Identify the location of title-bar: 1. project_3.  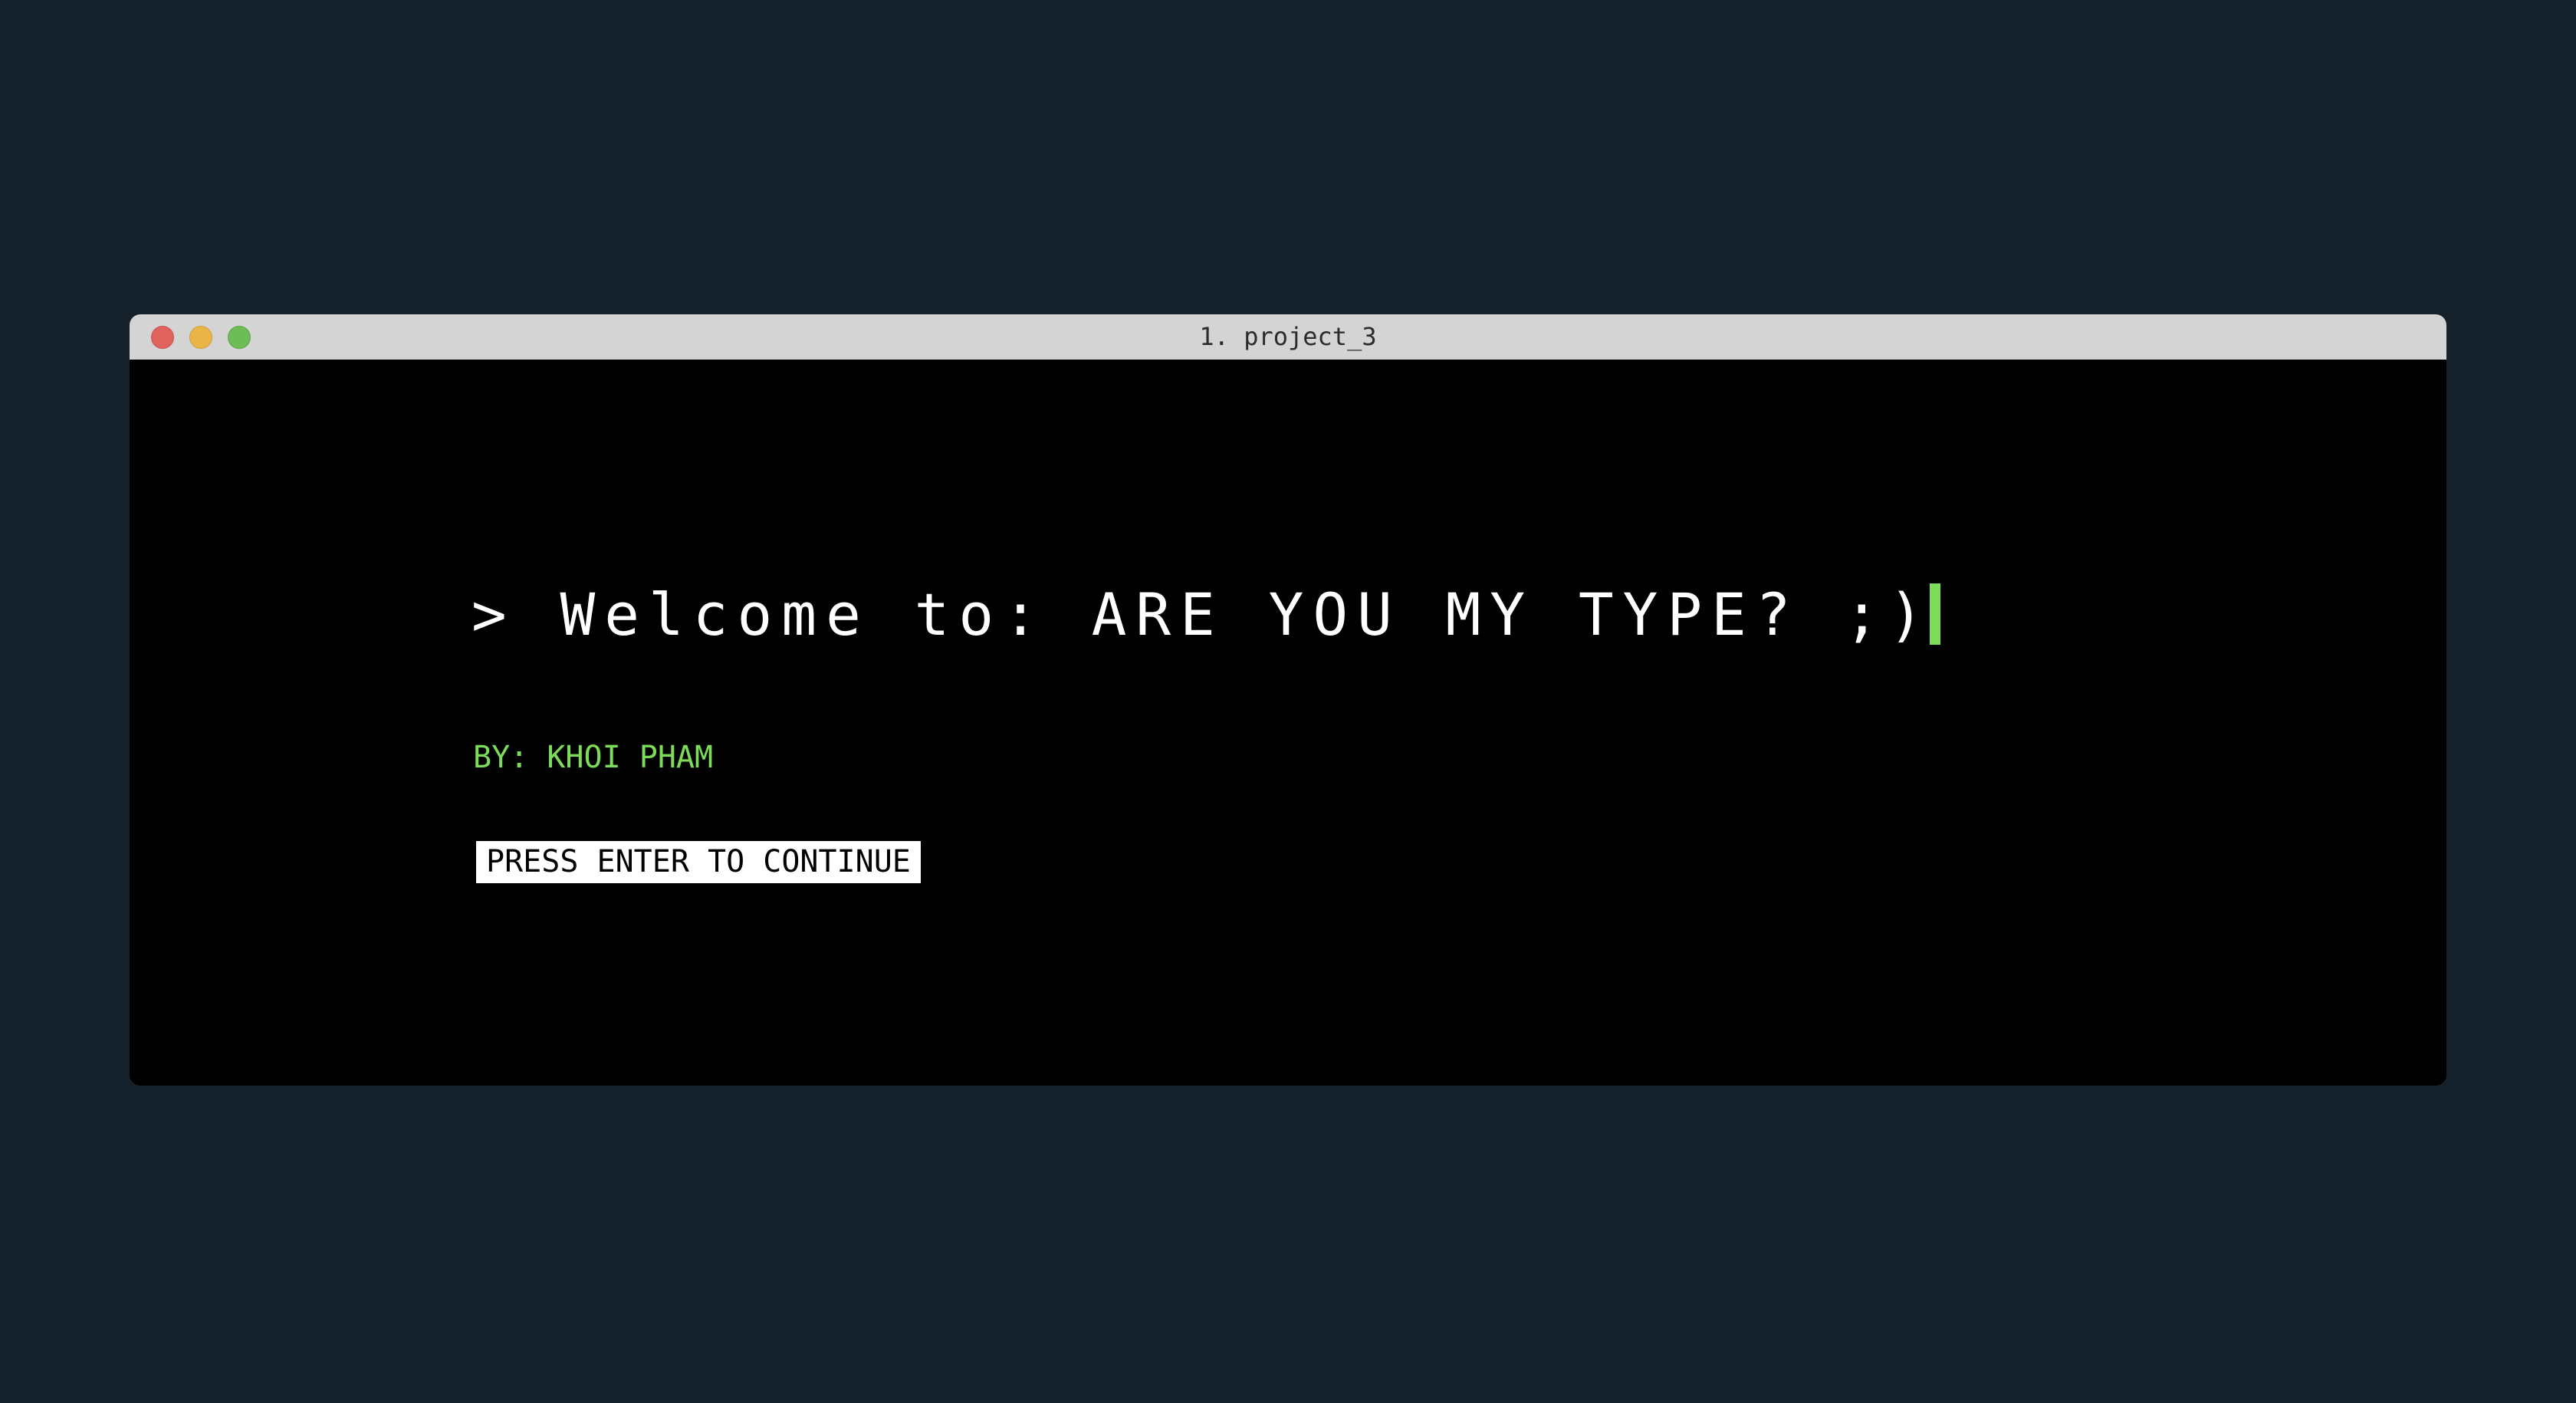
(1288, 337).